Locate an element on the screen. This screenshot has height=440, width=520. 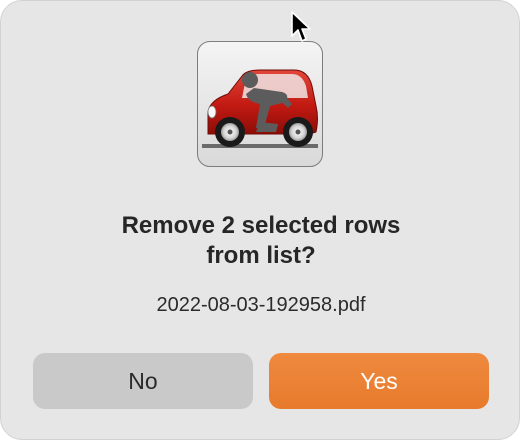
alert-message-line: Remove 2 selected rows is located at coordinates (261, 225).